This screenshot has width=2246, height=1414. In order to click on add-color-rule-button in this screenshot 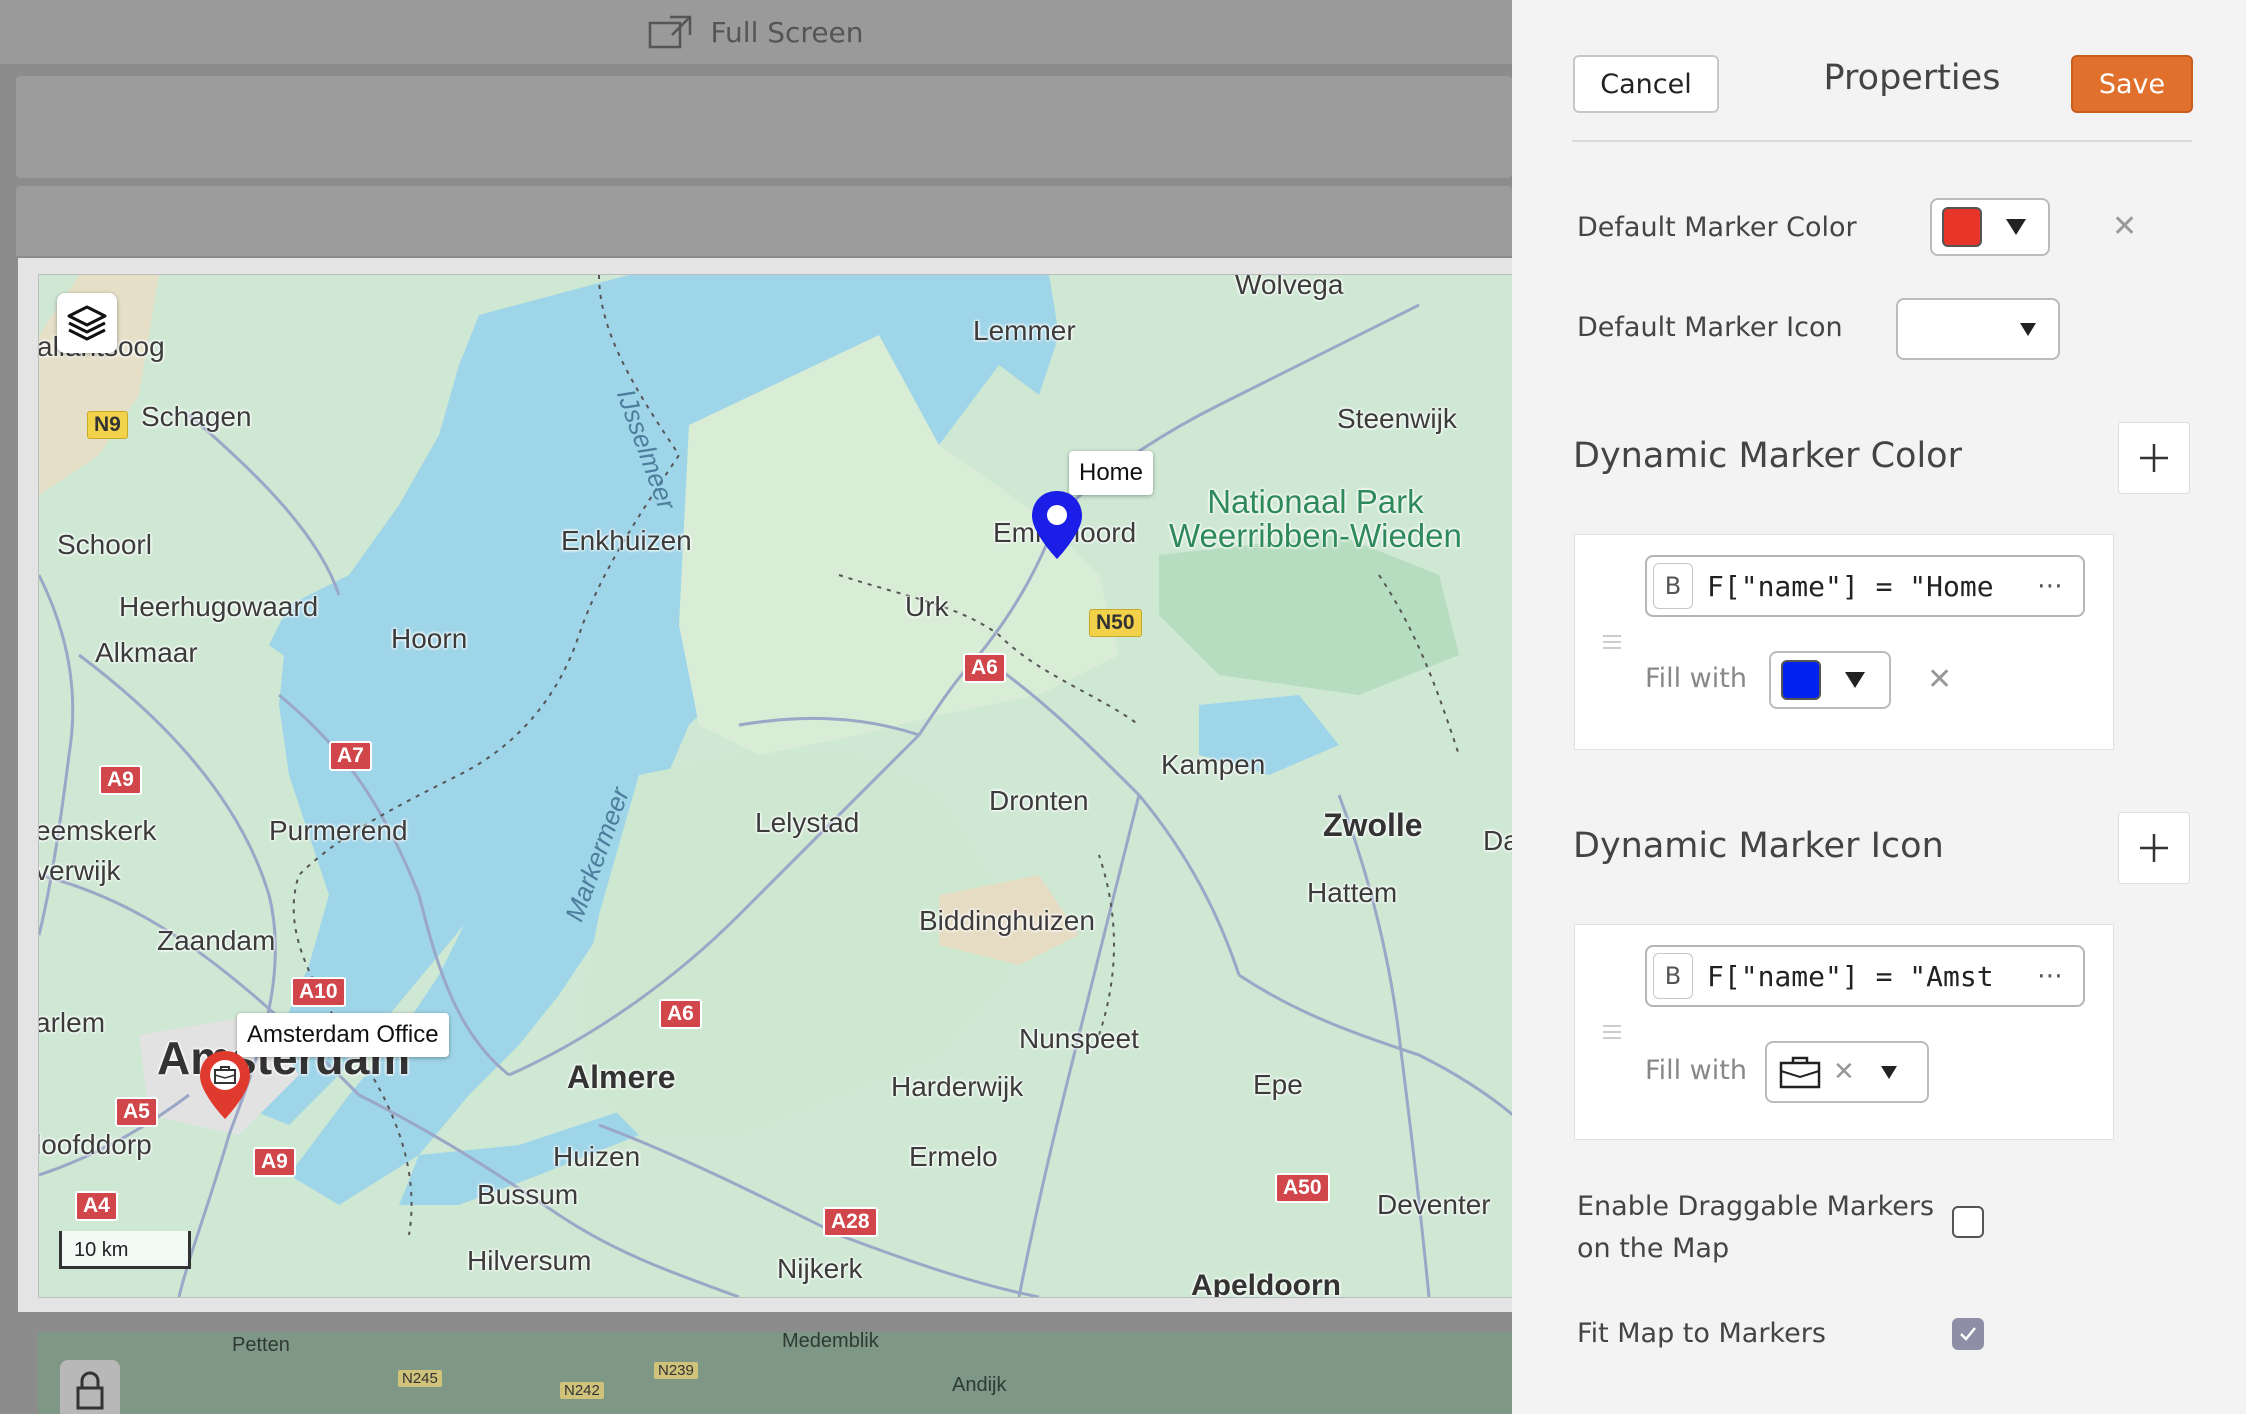, I will do `click(2154, 458)`.